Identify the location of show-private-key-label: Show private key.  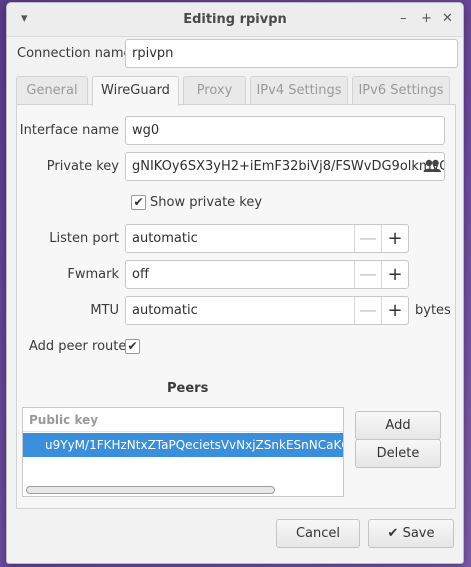
(206, 202).